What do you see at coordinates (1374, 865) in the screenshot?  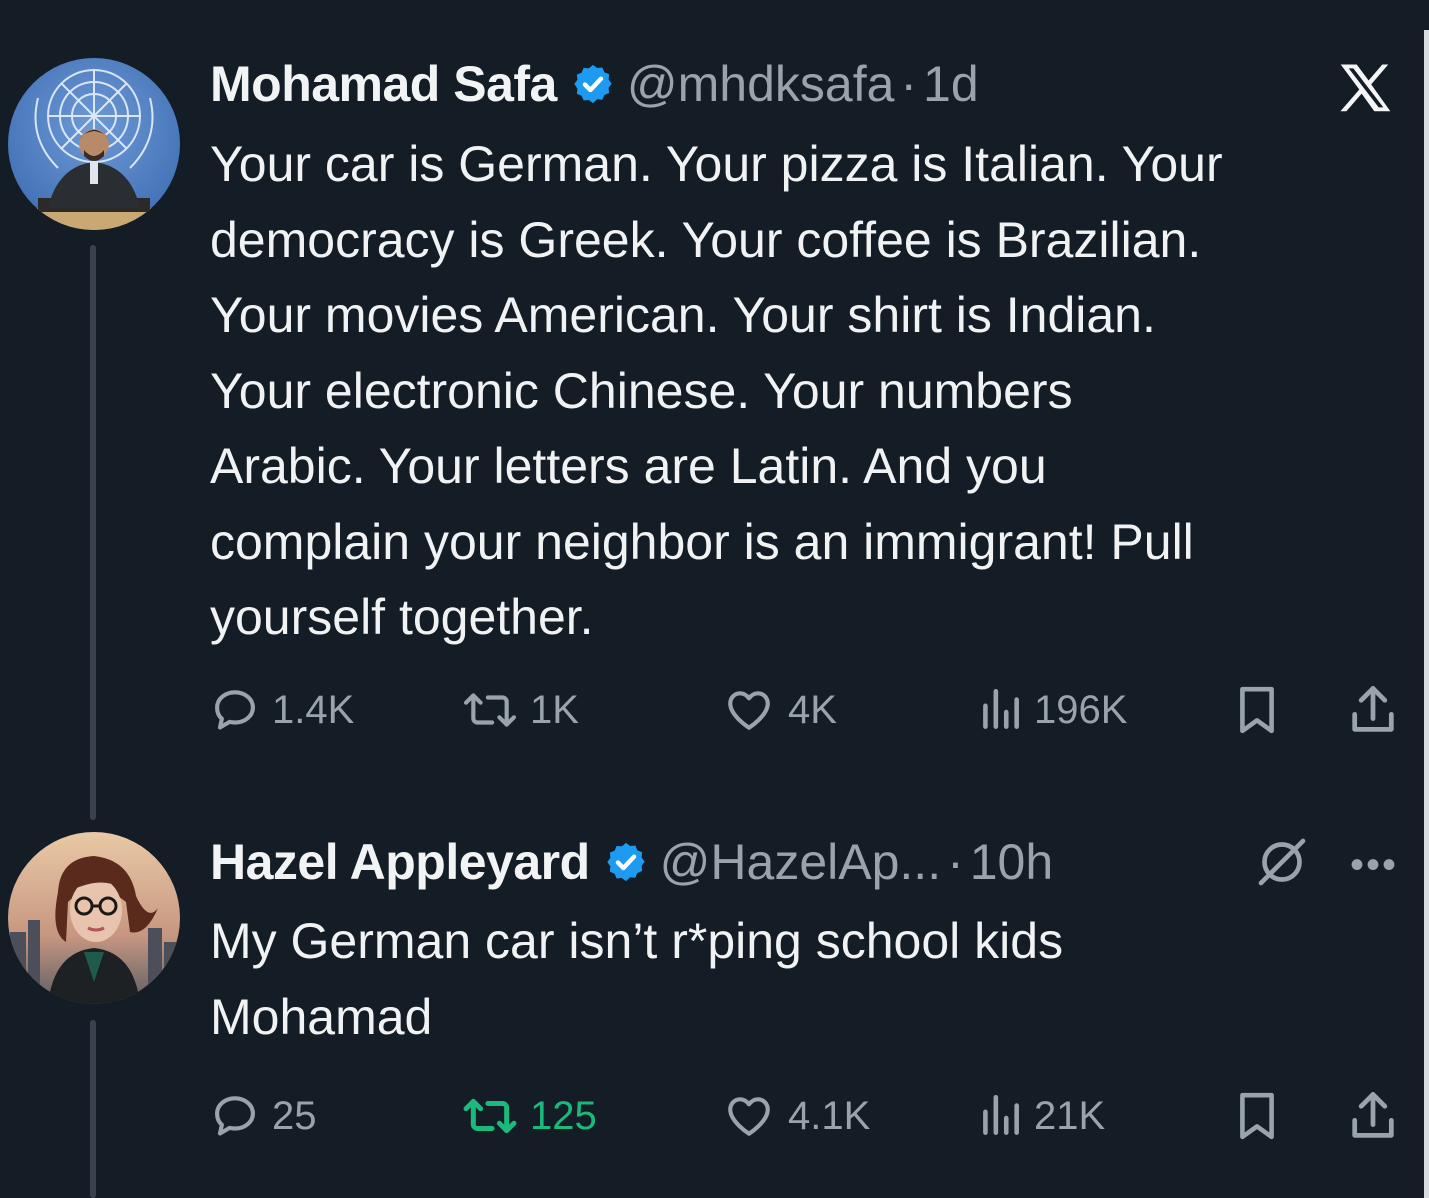 I see `more-icon: •••` at bounding box center [1374, 865].